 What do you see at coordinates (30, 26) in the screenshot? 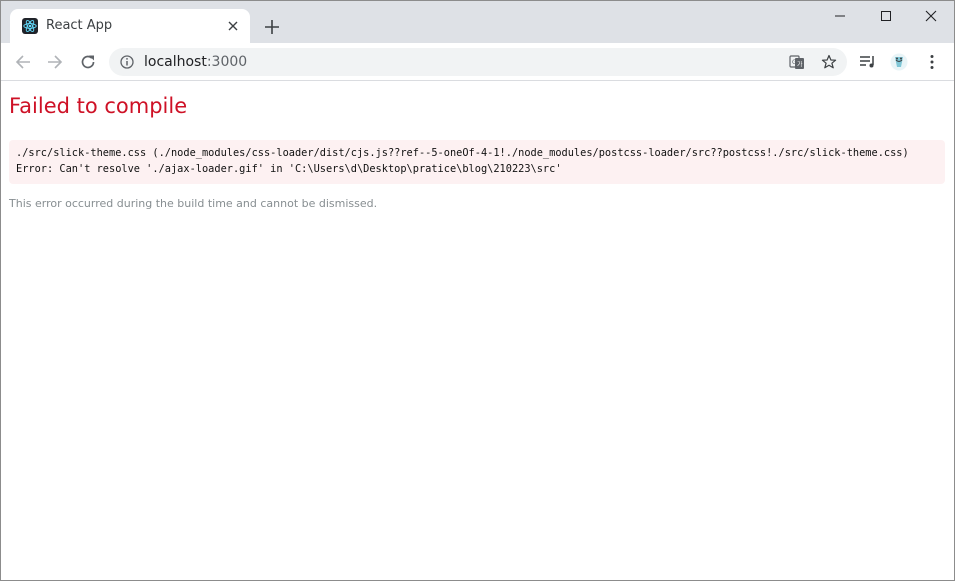
I see `react-logo-icon` at bounding box center [30, 26].